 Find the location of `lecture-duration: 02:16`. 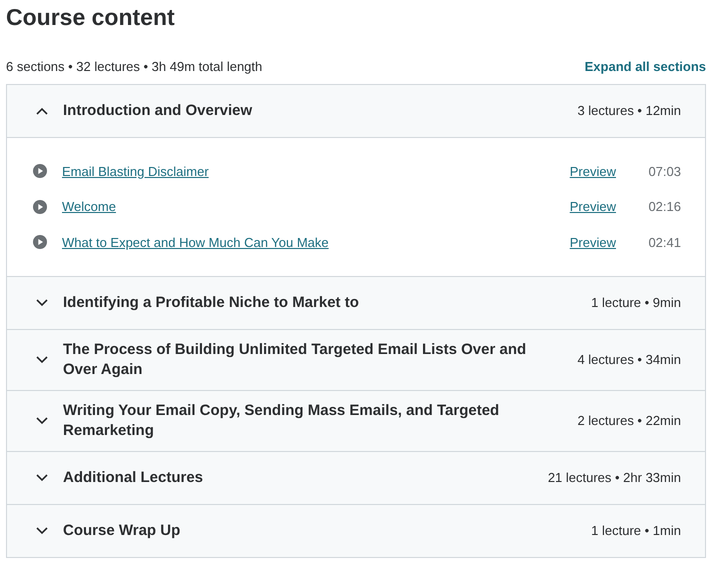

lecture-duration: 02:16 is located at coordinates (664, 207).